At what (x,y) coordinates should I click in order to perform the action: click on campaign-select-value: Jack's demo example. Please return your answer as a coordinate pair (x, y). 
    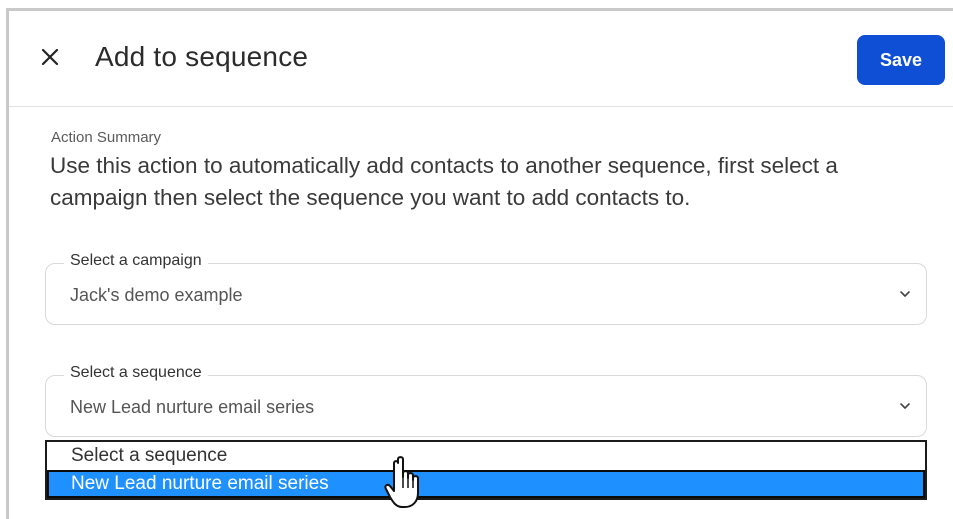
    Looking at the image, I should click on (156, 295).